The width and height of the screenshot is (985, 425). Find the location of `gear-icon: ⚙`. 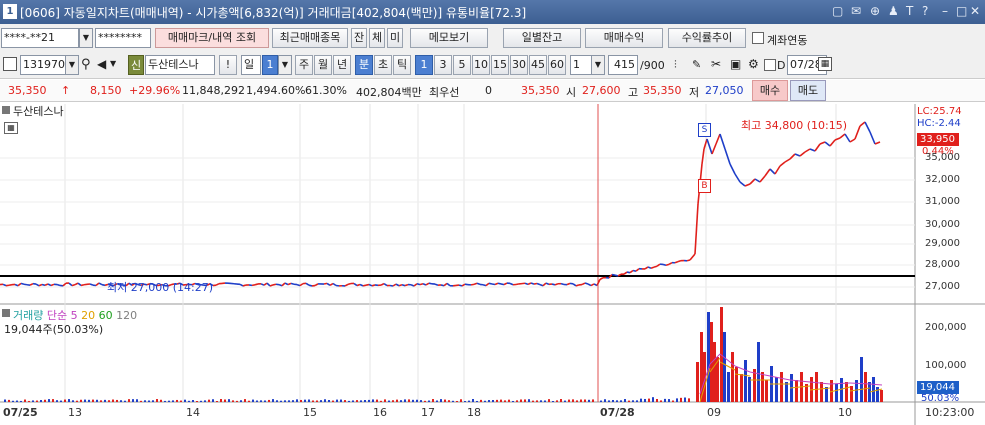

gear-icon: ⚙ is located at coordinates (753, 64).